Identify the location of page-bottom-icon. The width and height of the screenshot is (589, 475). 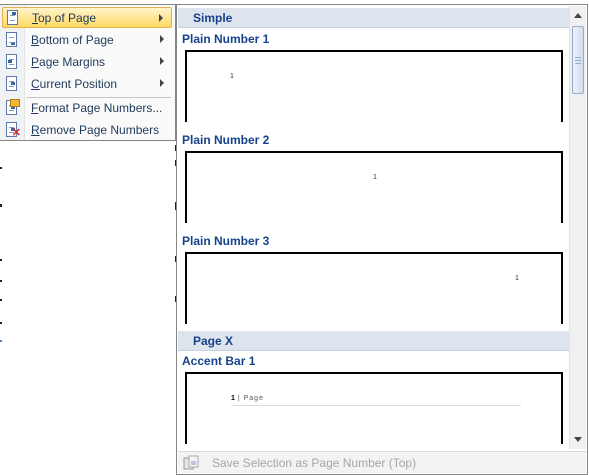
(12, 39).